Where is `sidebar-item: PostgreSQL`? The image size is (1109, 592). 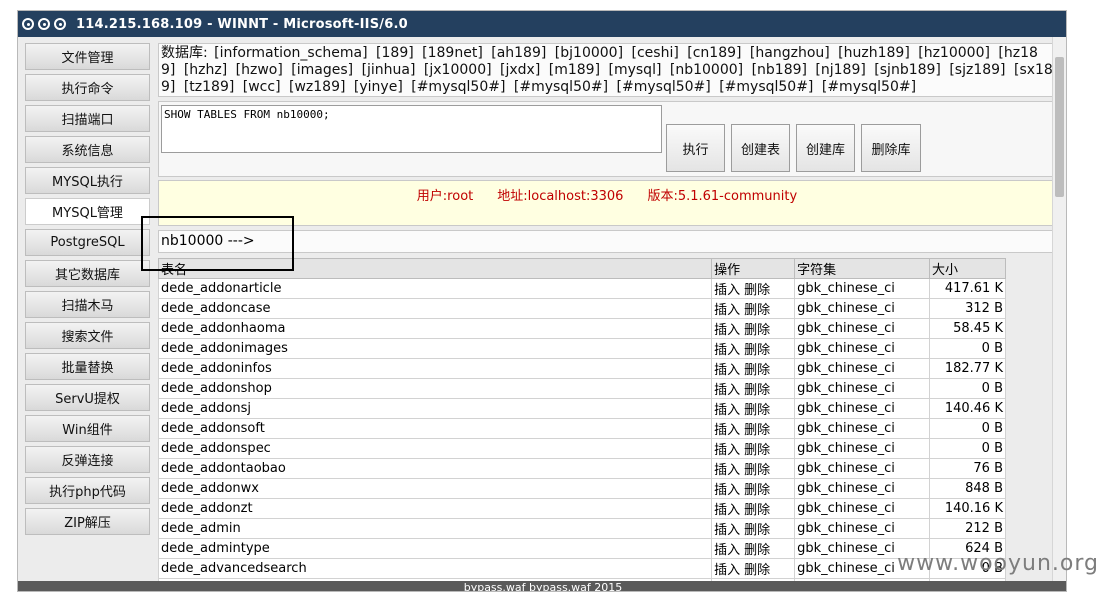 sidebar-item: PostgreSQL is located at coordinates (87, 242).